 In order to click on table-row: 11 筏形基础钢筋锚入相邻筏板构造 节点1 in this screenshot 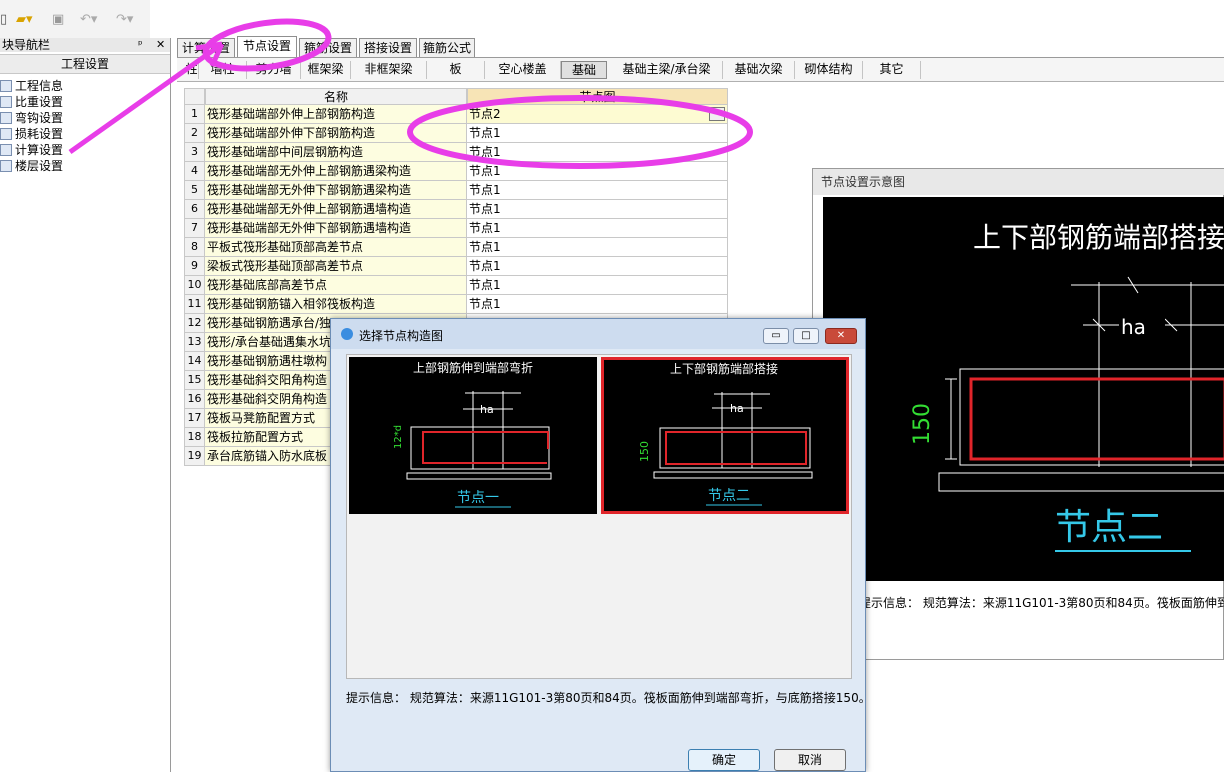, I will do `click(456, 304)`.